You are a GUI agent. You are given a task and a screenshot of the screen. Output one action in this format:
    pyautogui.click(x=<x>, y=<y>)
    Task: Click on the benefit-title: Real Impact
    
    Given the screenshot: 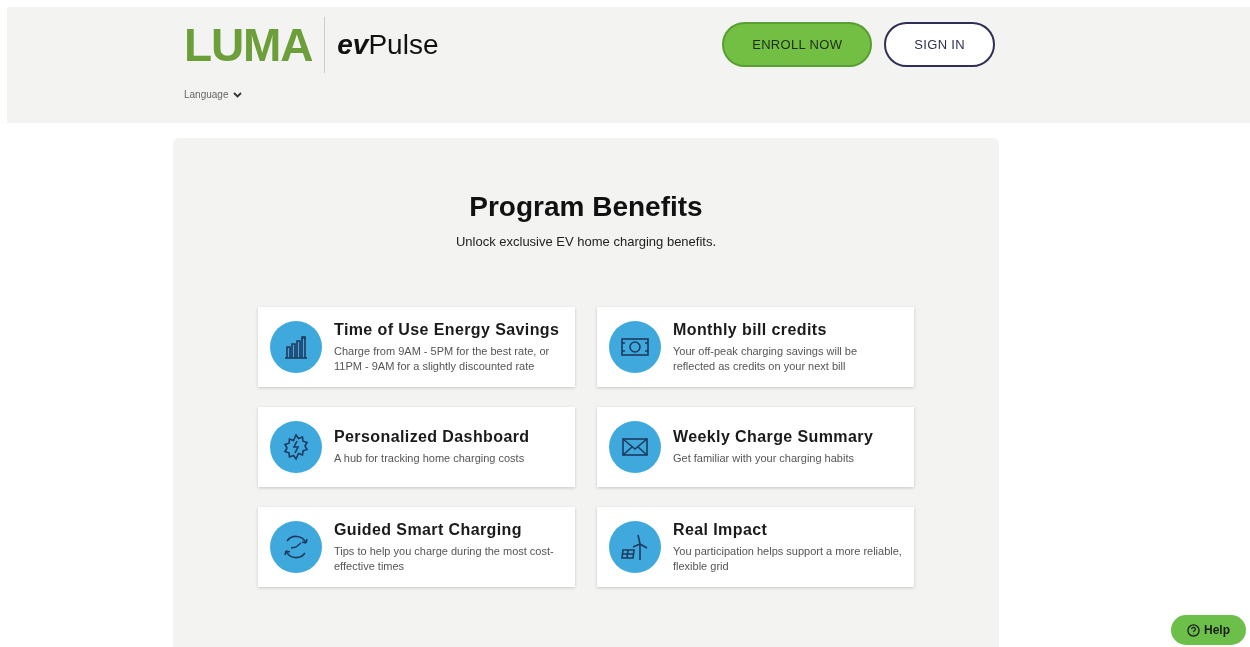 What is the action you would take?
    pyautogui.click(x=721, y=529)
    